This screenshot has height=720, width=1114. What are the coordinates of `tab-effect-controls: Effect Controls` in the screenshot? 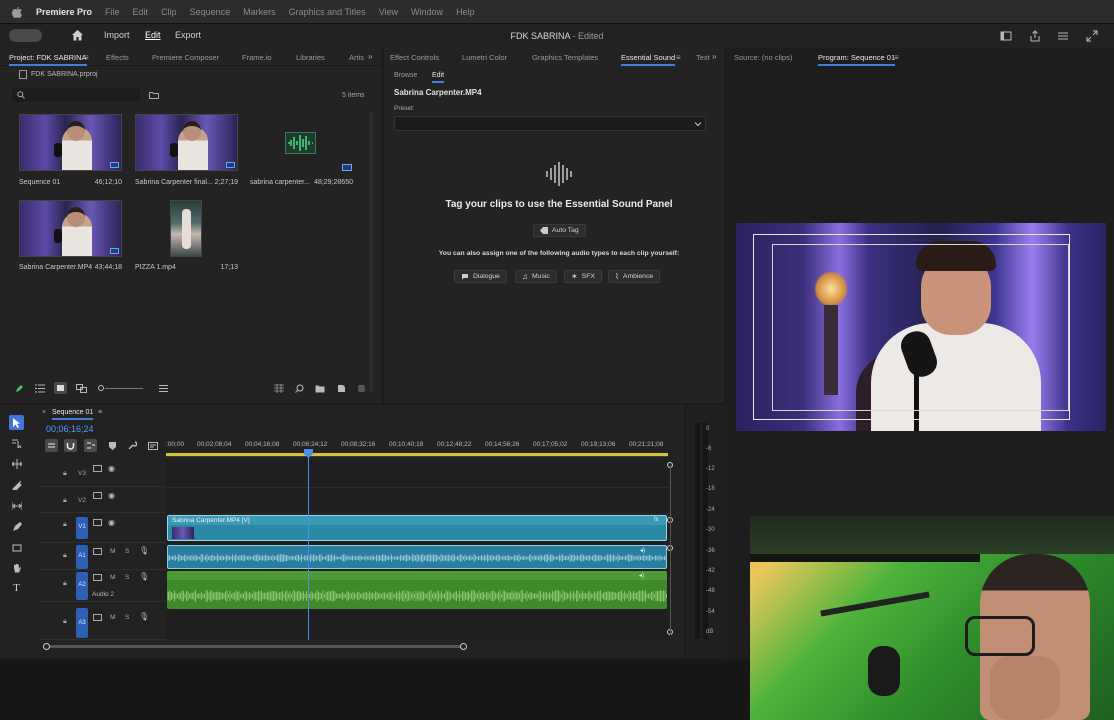 It's located at (414, 57).